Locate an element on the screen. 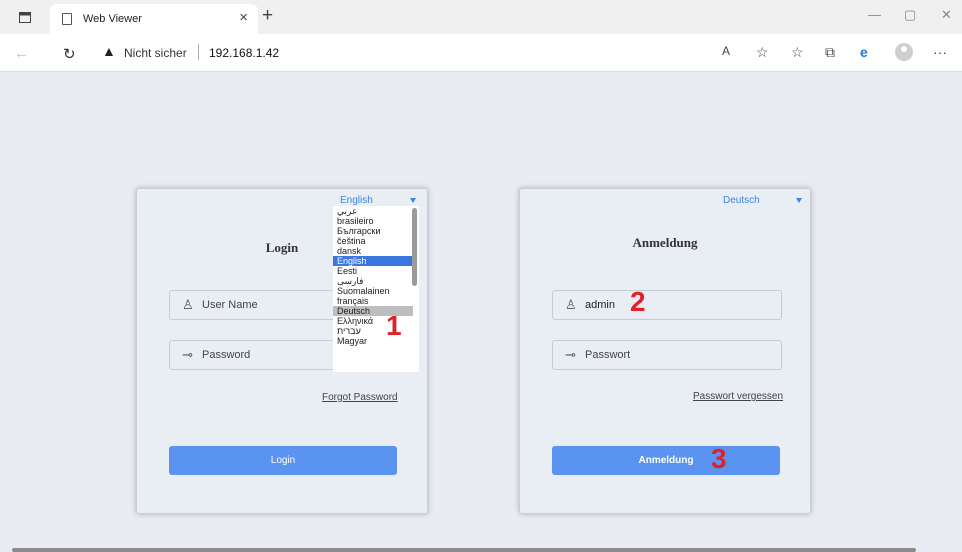  step-marker-2: 2 is located at coordinates (638, 301).